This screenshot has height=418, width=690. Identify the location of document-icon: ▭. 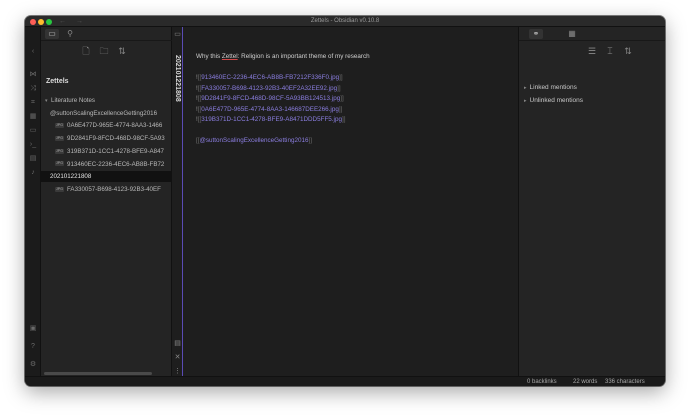
(33, 131).